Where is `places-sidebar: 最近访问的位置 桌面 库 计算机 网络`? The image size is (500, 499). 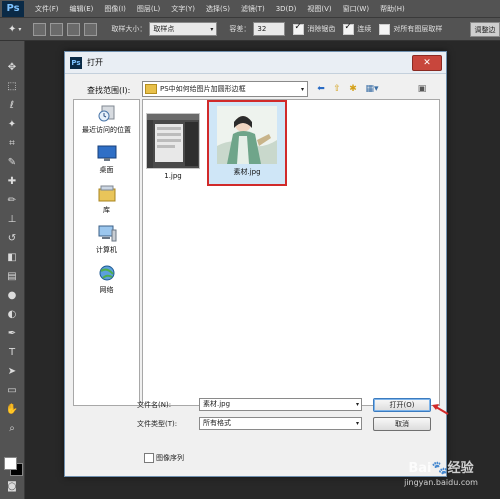
places-sidebar: 最近访问的位置 桌面 库 计算机 网络 is located at coordinates (106, 252).